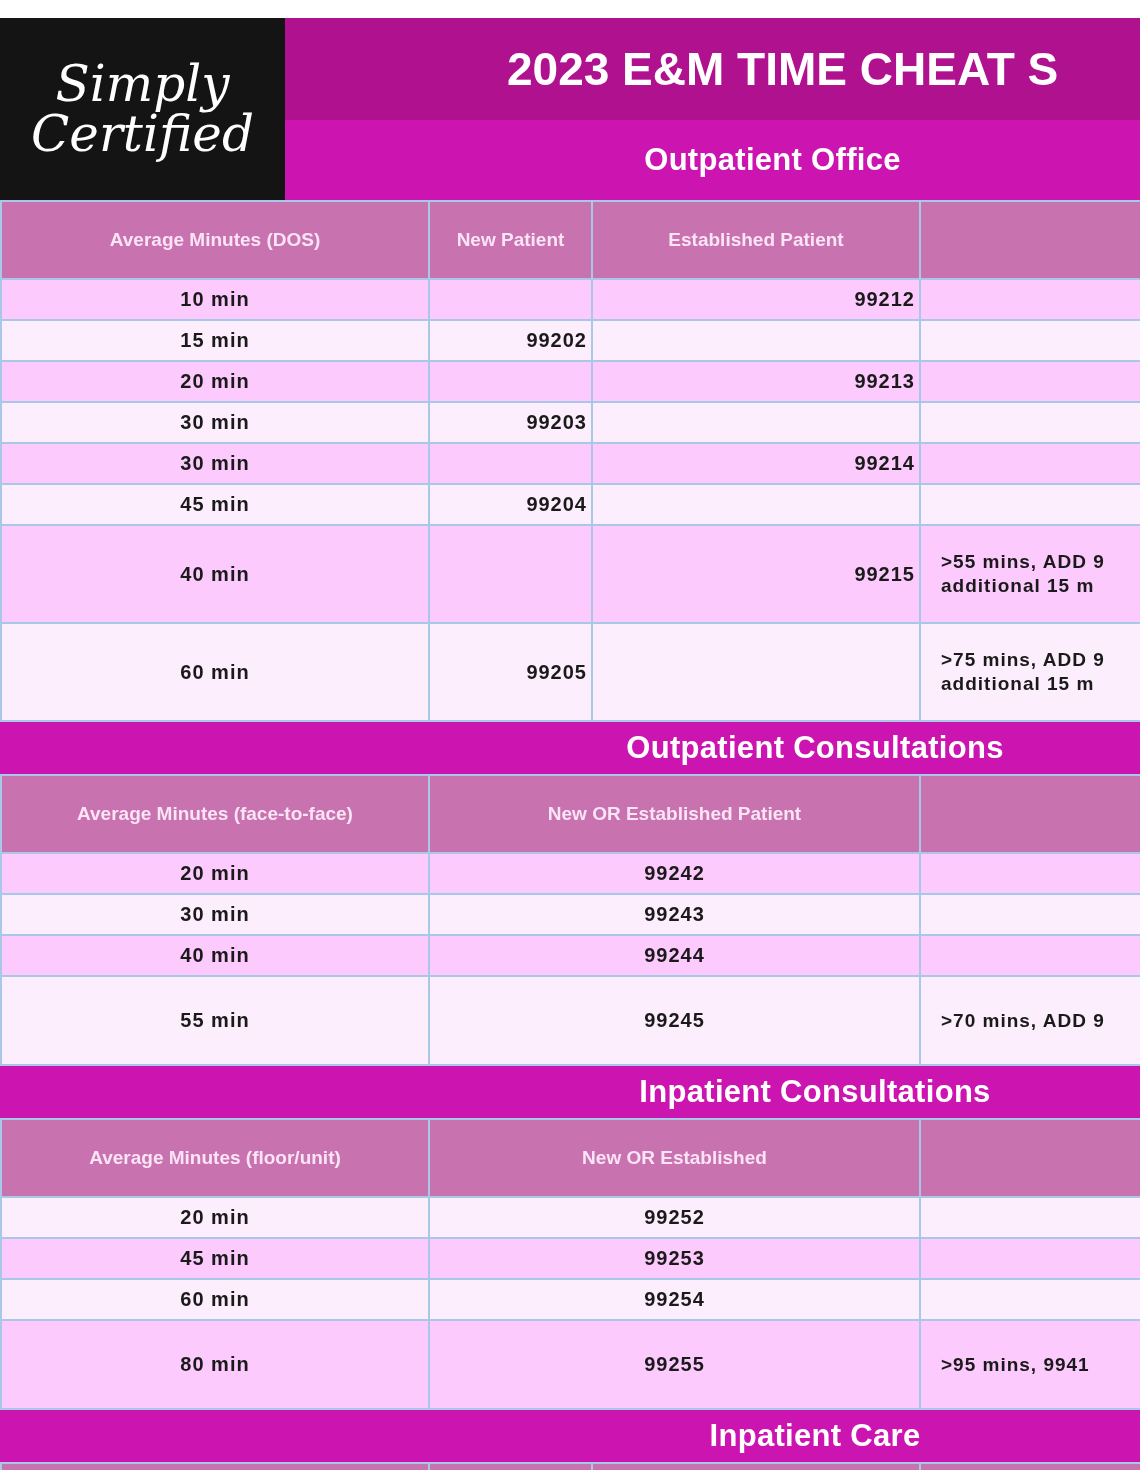 This screenshot has height=1470, width=1140. What do you see at coordinates (214, 339) in the screenshot?
I see `table-cell: 15 min` at bounding box center [214, 339].